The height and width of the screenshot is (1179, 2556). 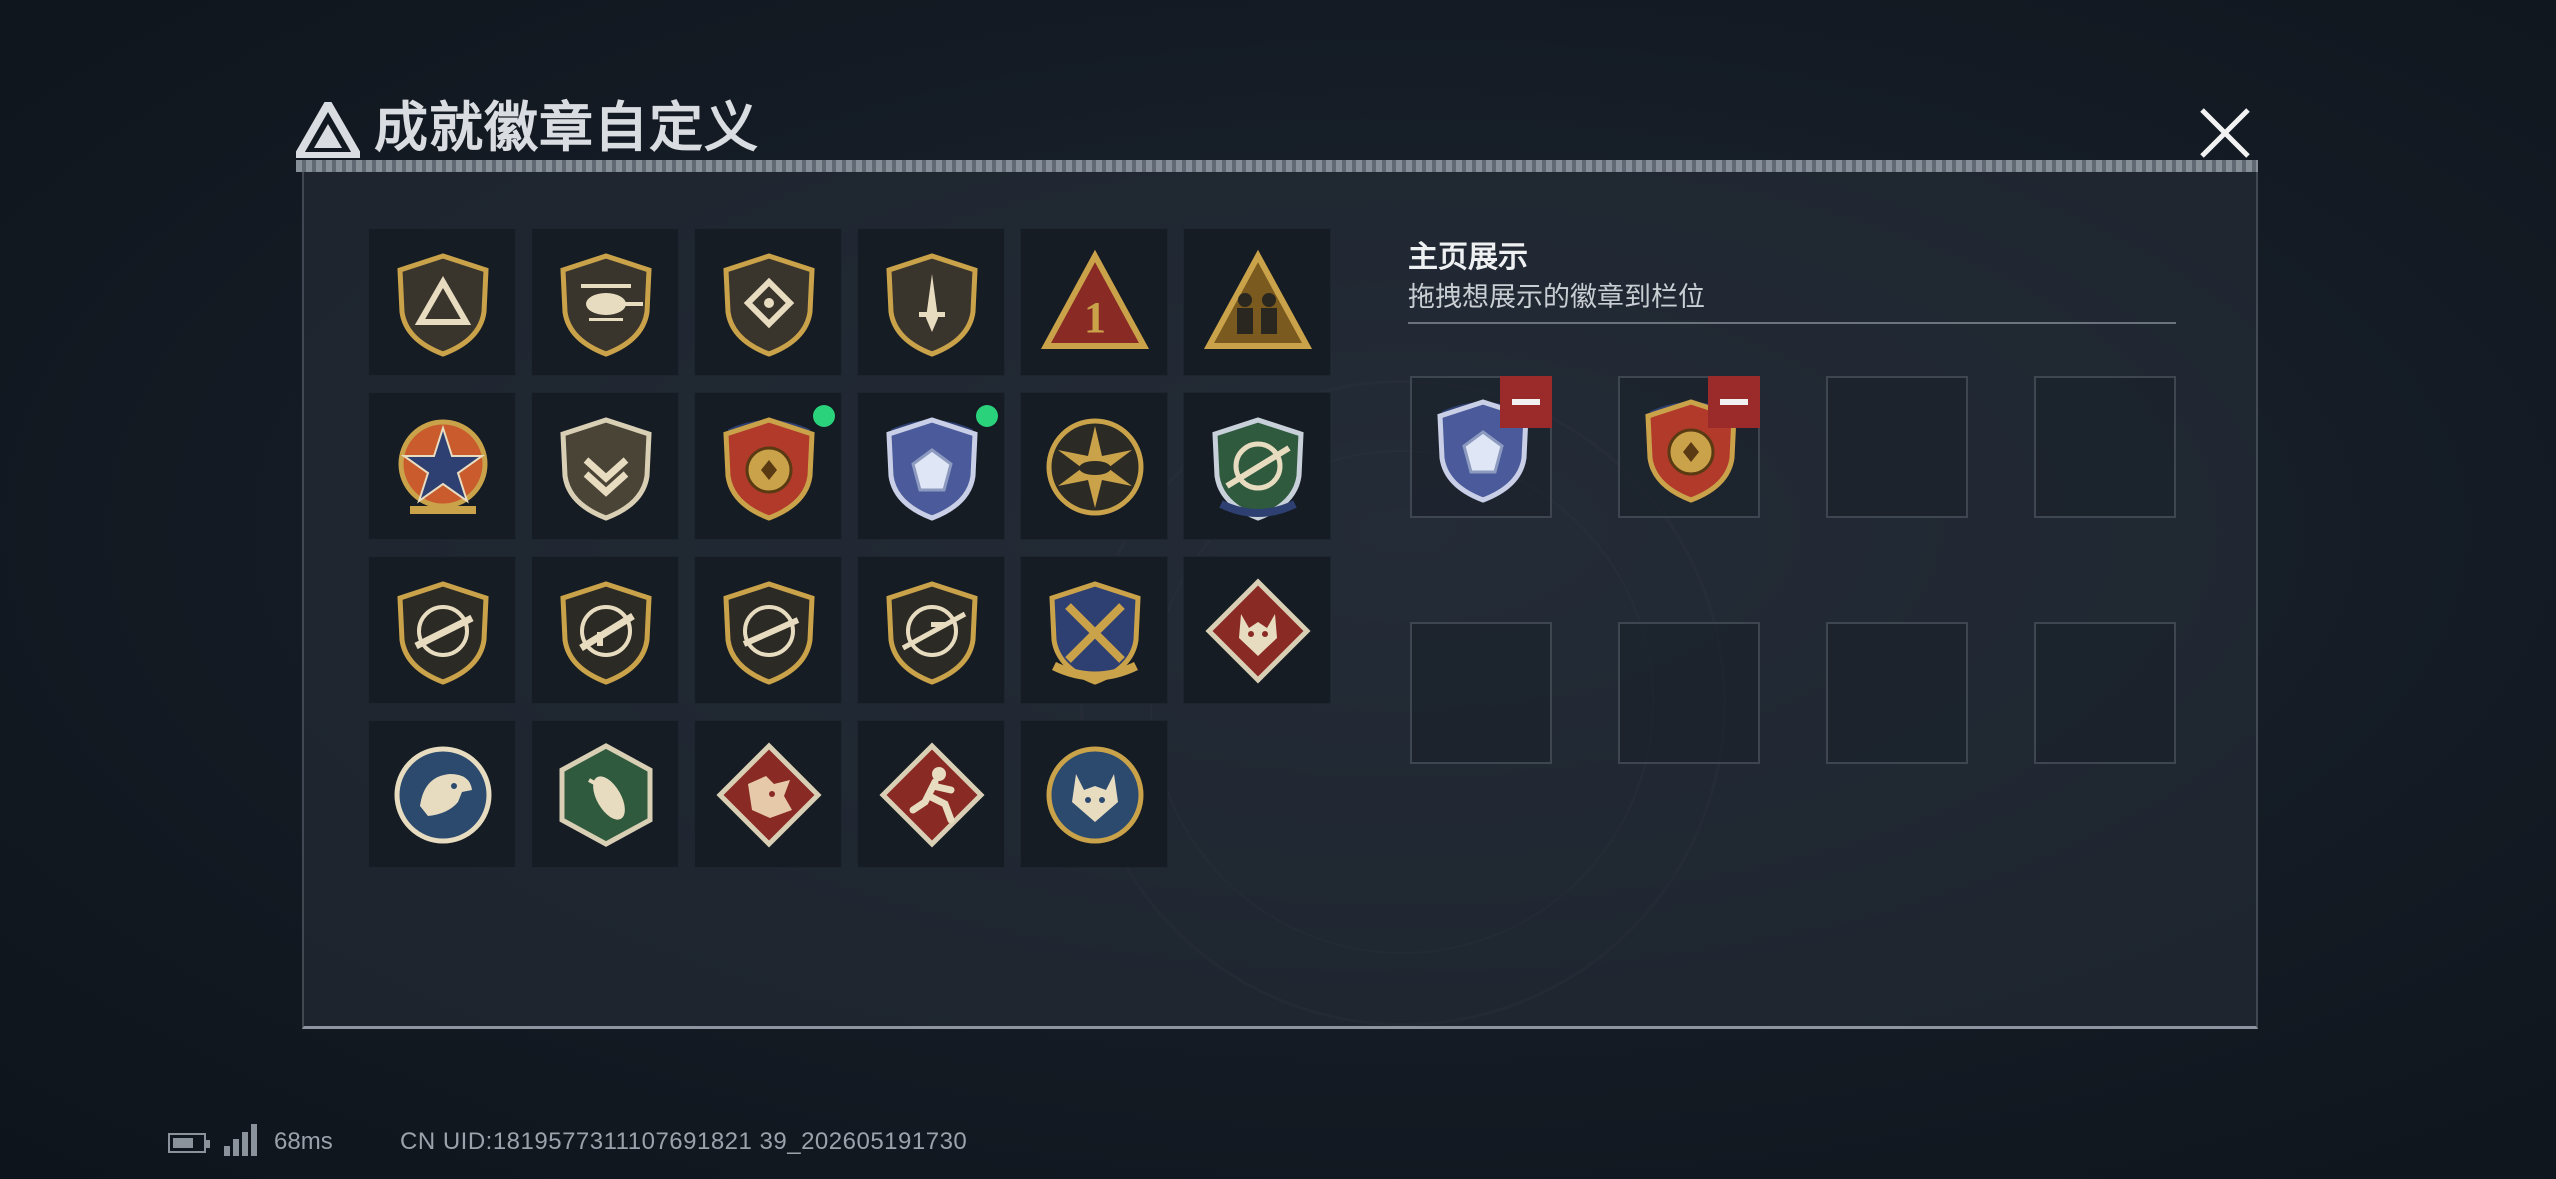 I want to click on runner-badge-icon, so click(x=932, y=795).